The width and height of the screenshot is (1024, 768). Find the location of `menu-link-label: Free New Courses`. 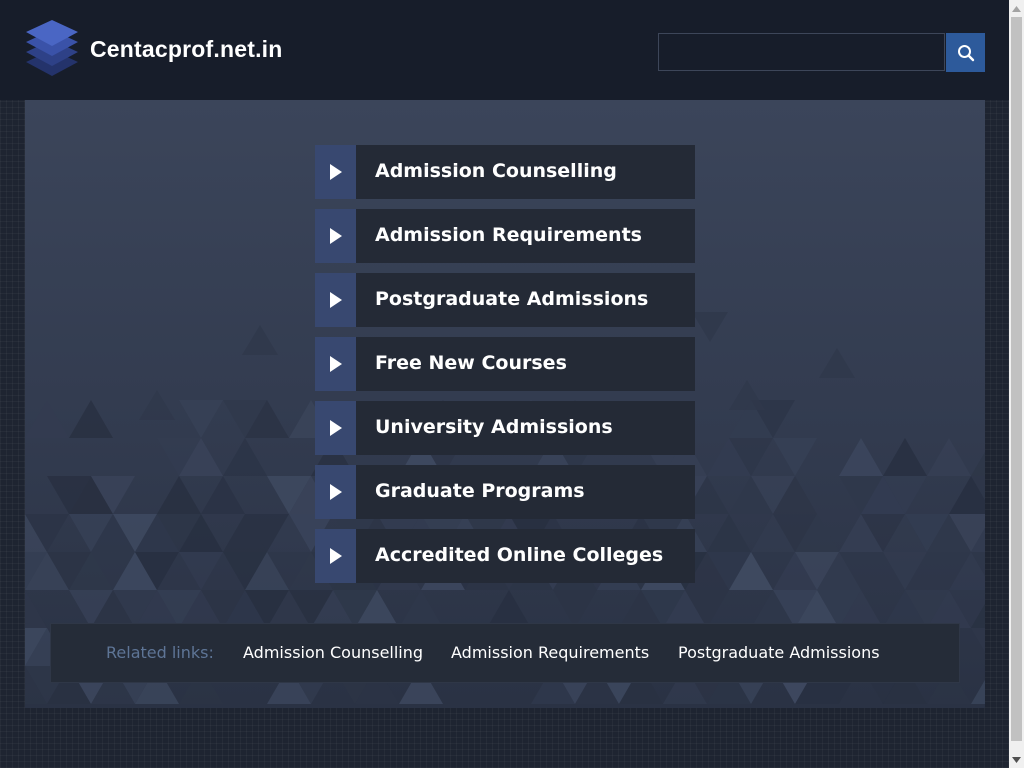

menu-link-label: Free New Courses is located at coordinates (471, 363).